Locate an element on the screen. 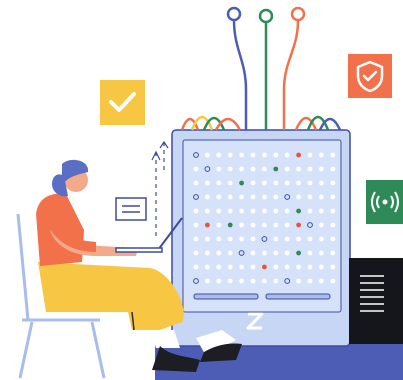 The height and width of the screenshot is (380, 403). dark-server-panel is located at coordinates (376, 301).